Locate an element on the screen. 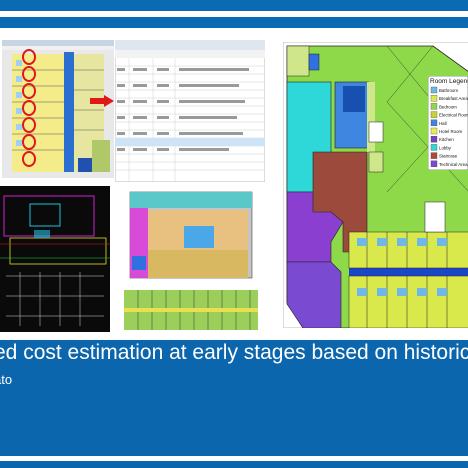  legend-label: Lobby is located at coordinates (445, 147).